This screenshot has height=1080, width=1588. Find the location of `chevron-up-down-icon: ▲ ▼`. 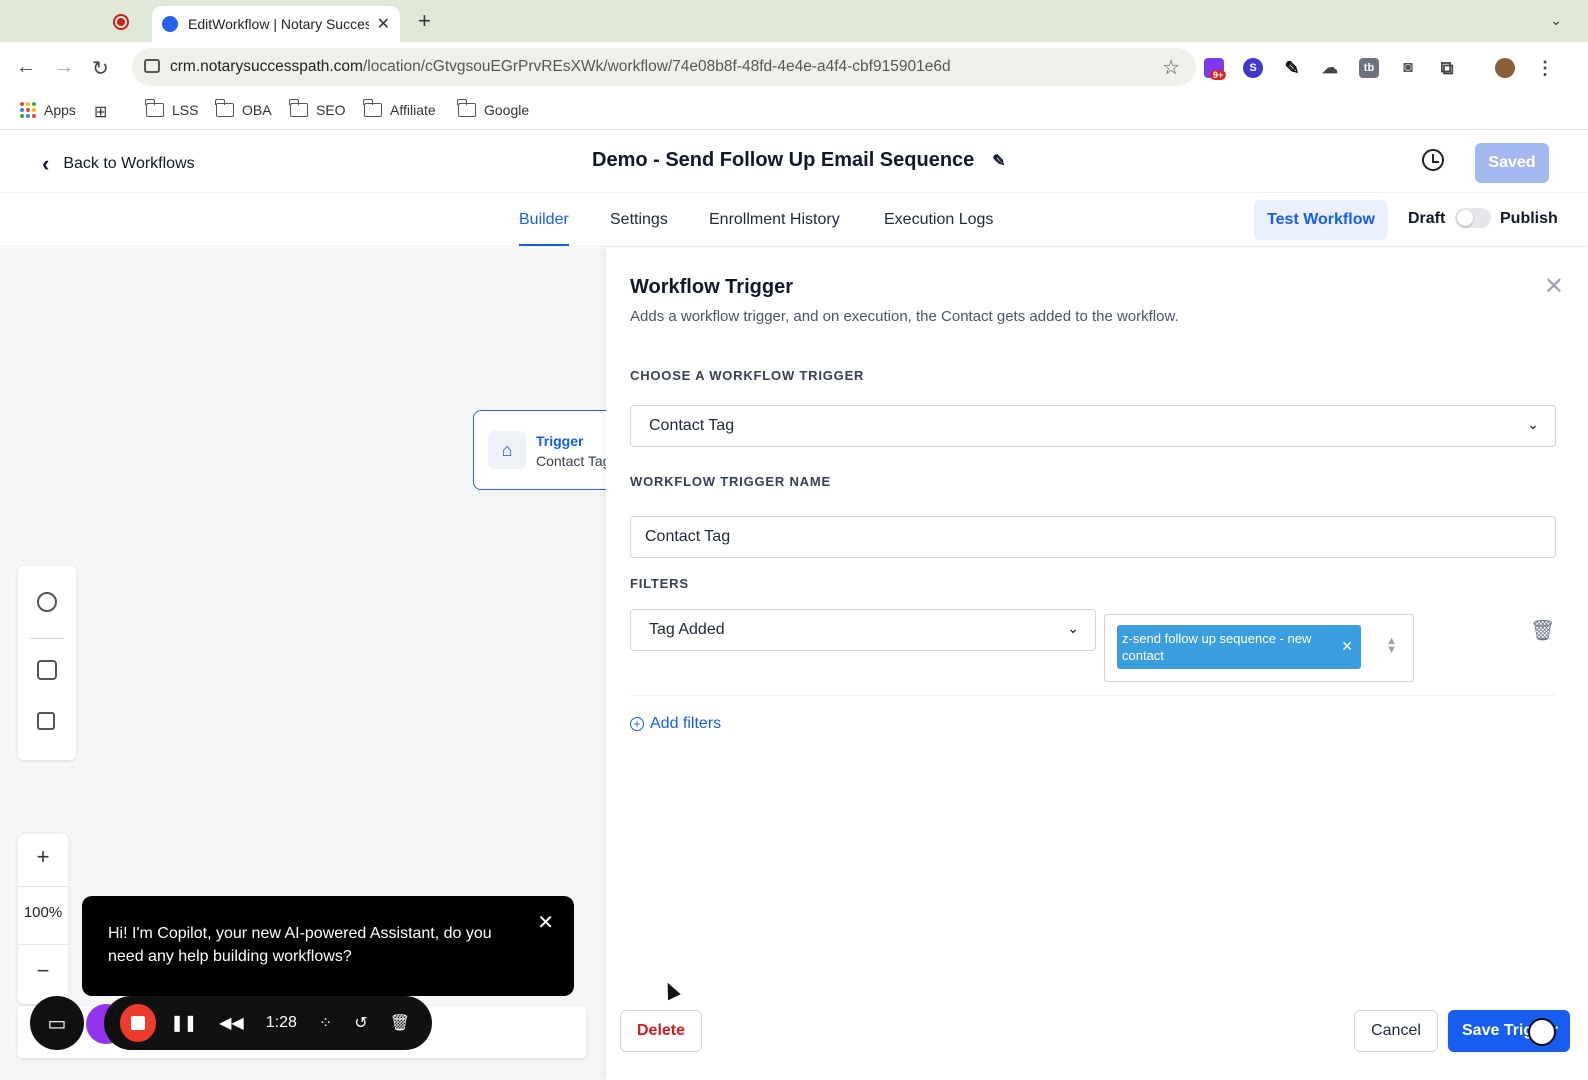

chevron-up-down-icon: ▲ ▼ is located at coordinates (1391, 646).